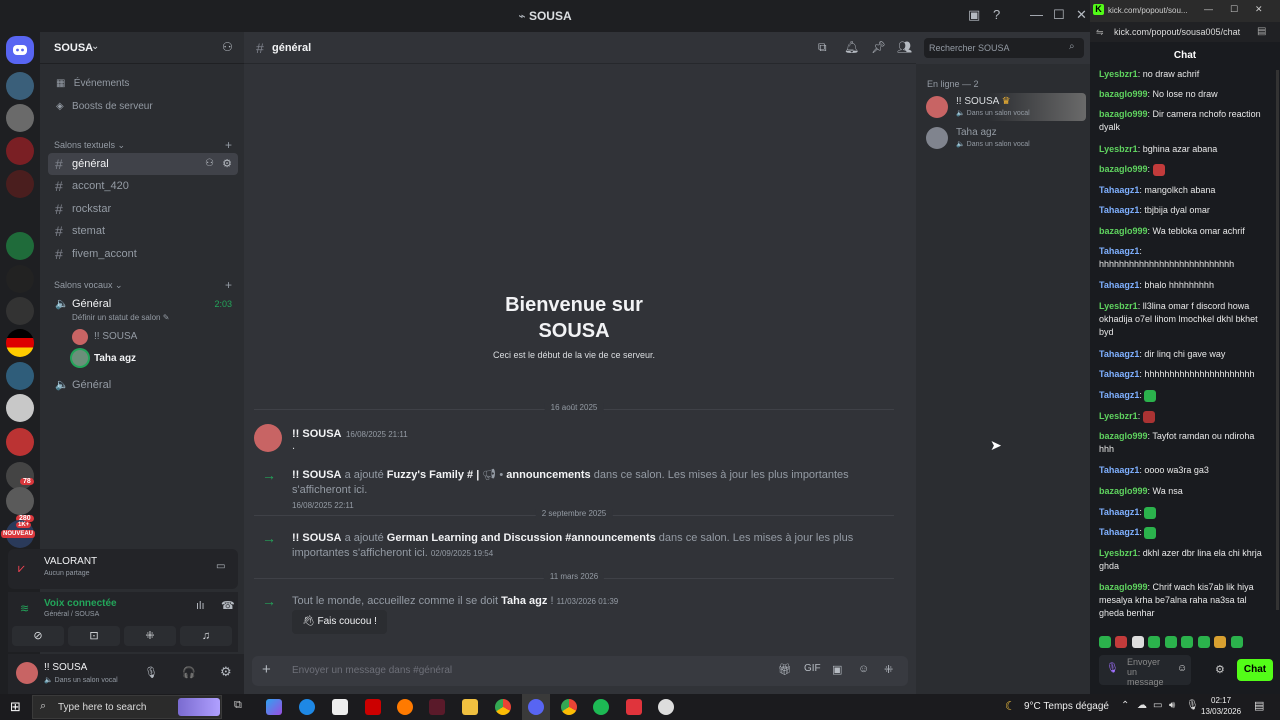  What do you see at coordinates (1004, 138) in the screenshot?
I see `member-item: Taha agz 🔈 Dans un salon vocal` at bounding box center [1004, 138].